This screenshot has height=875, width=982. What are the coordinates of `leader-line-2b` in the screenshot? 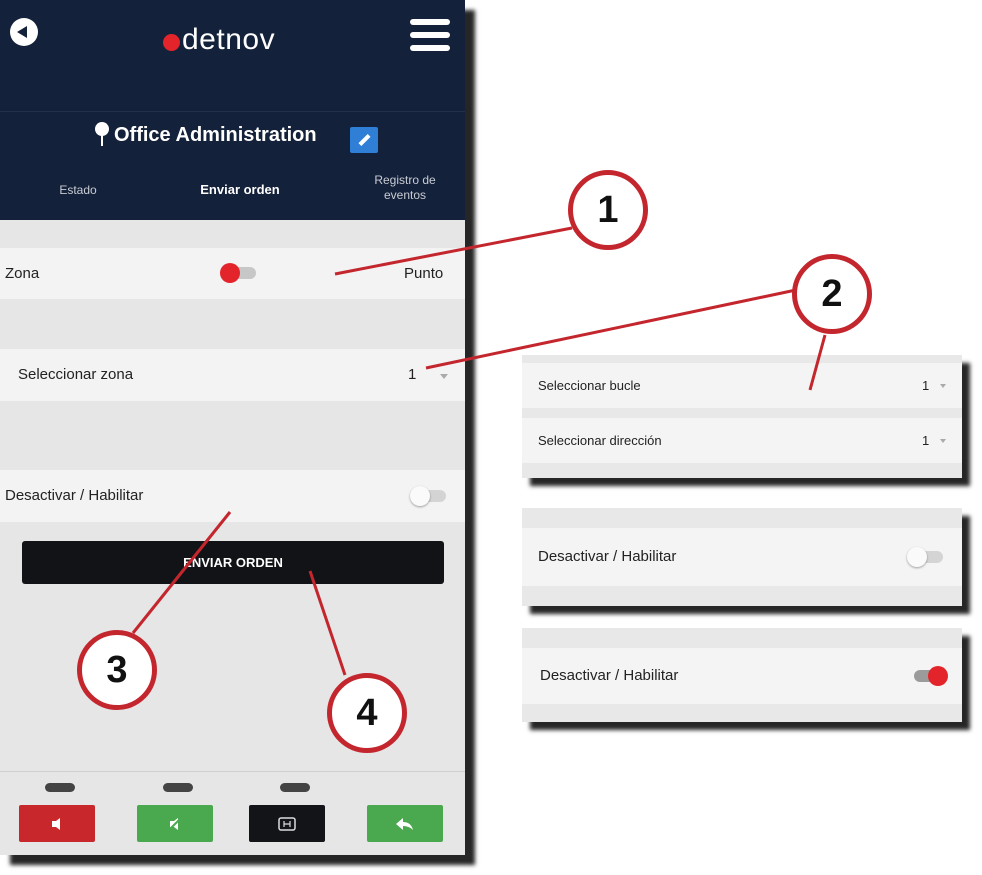 It's located at (817, 362).